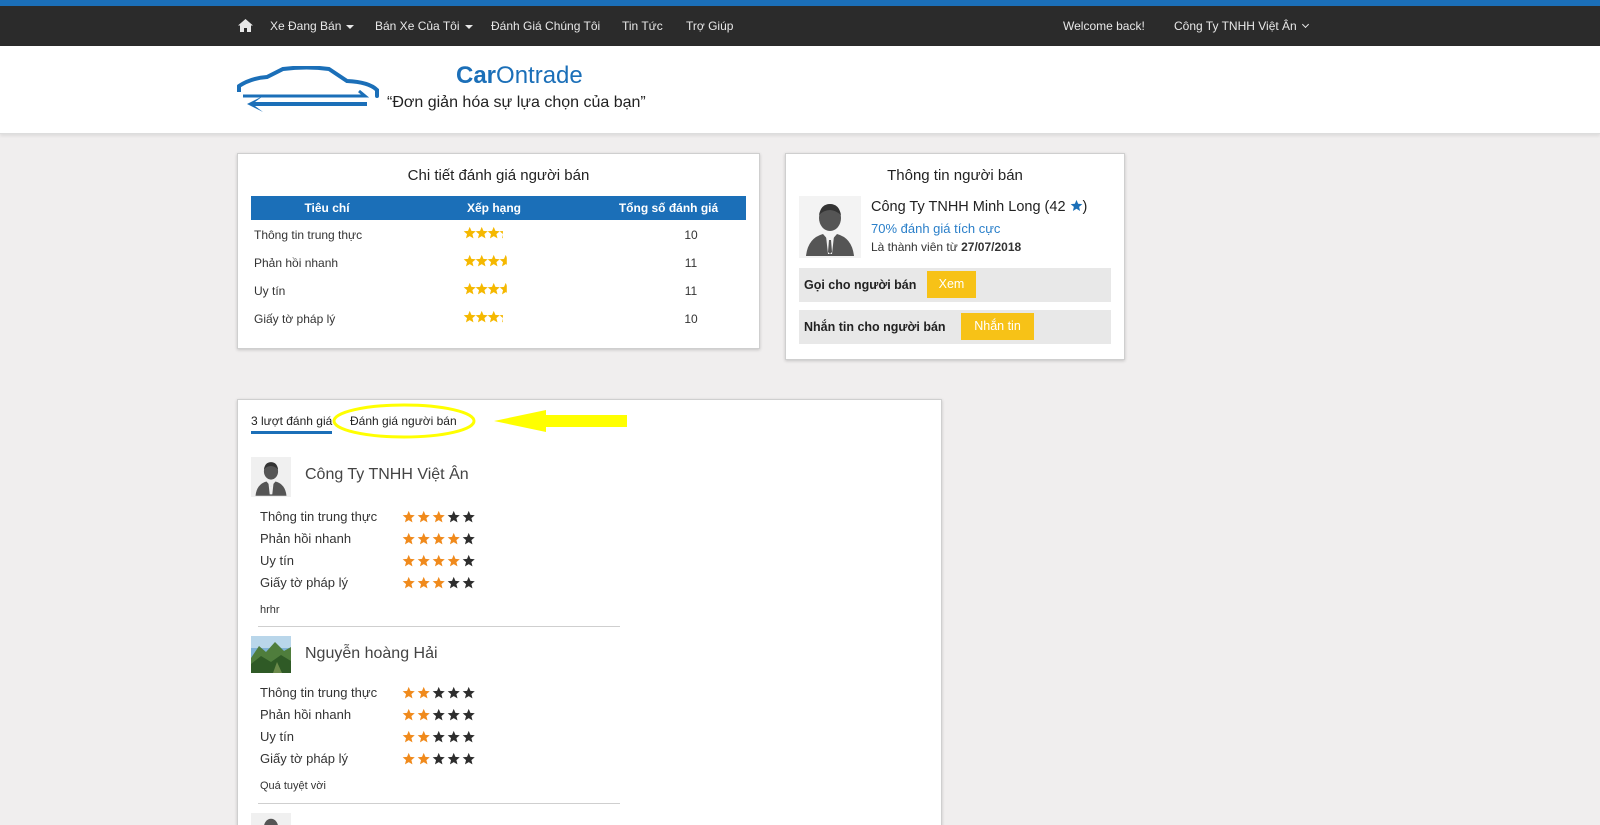 The image size is (1600, 825). What do you see at coordinates (936, 228) in the screenshot?
I see `positive-rating-text: 70% đánh giá tích cực` at bounding box center [936, 228].